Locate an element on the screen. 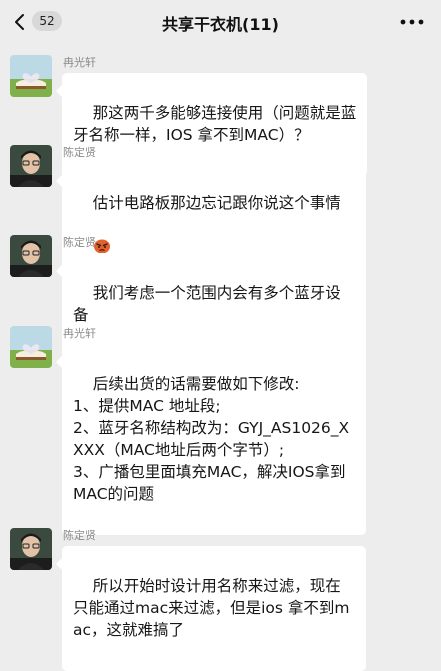 The height and width of the screenshot is (671, 441). chat-header: 52 共享干衣机(11) is located at coordinates (220, 22).